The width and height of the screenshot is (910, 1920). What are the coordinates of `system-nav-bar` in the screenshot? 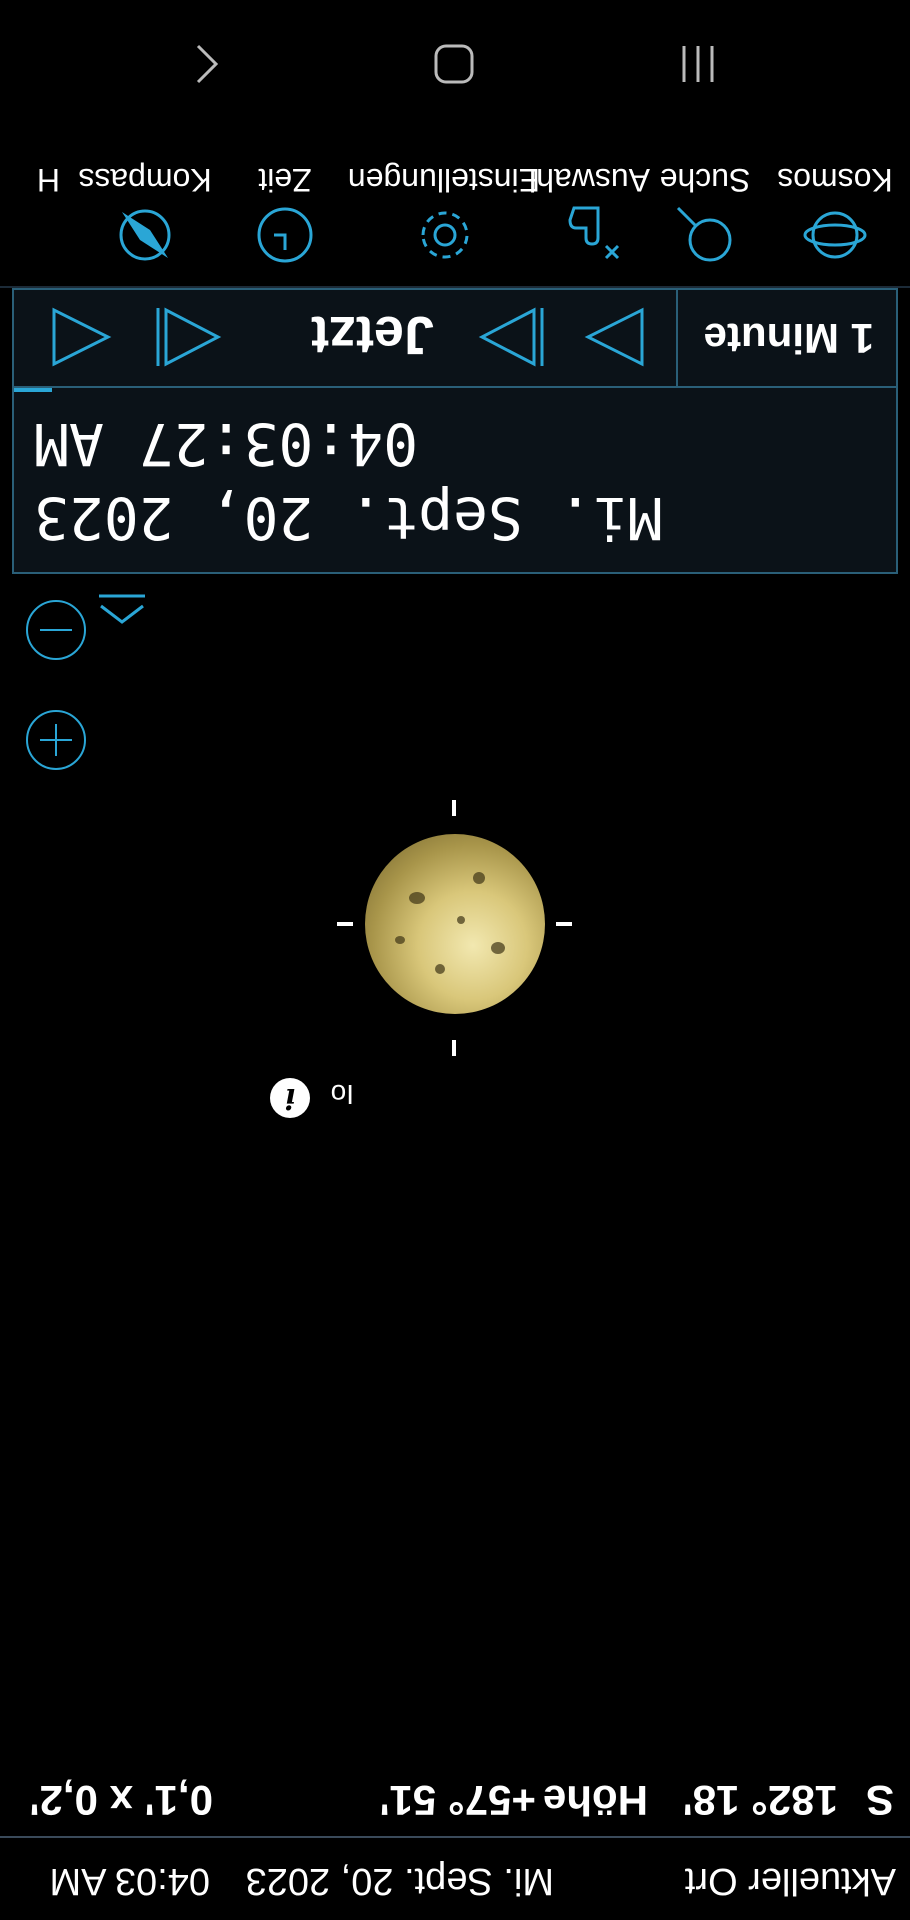 It's located at (455, 64).